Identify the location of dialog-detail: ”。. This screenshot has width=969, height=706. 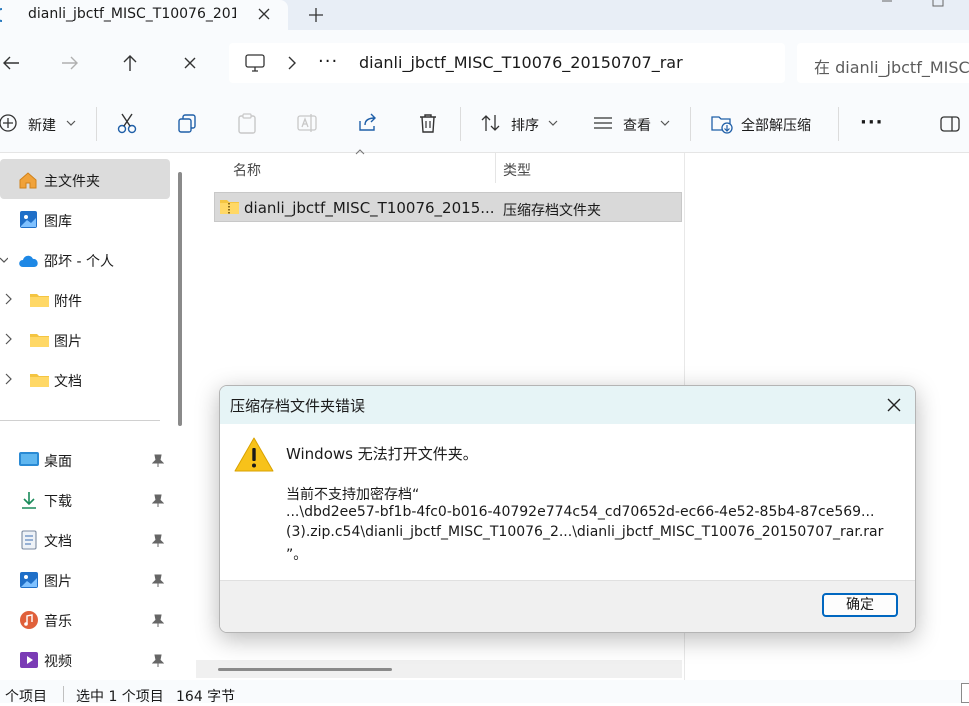
(297, 555).